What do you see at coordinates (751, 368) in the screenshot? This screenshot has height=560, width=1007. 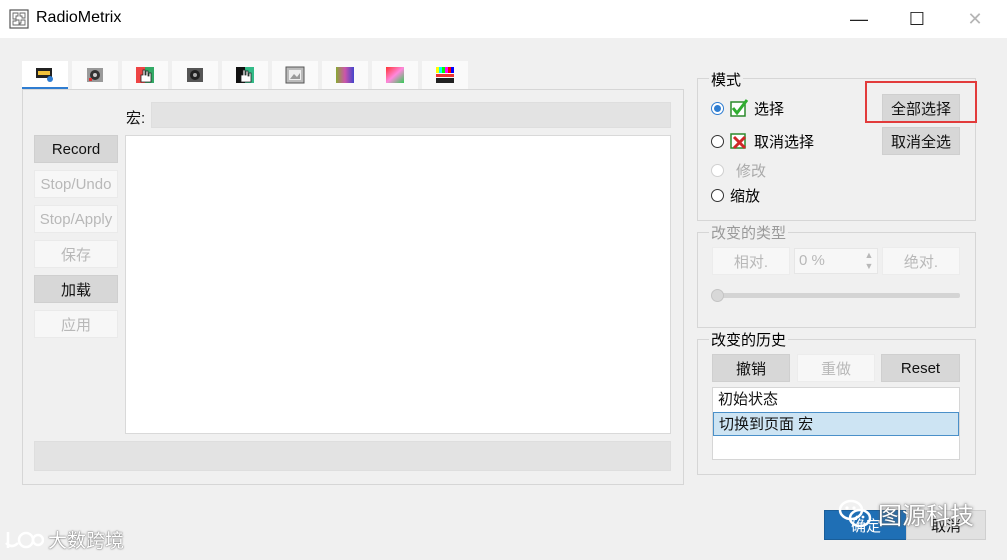 I see `undo-button: 撤销` at bounding box center [751, 368].